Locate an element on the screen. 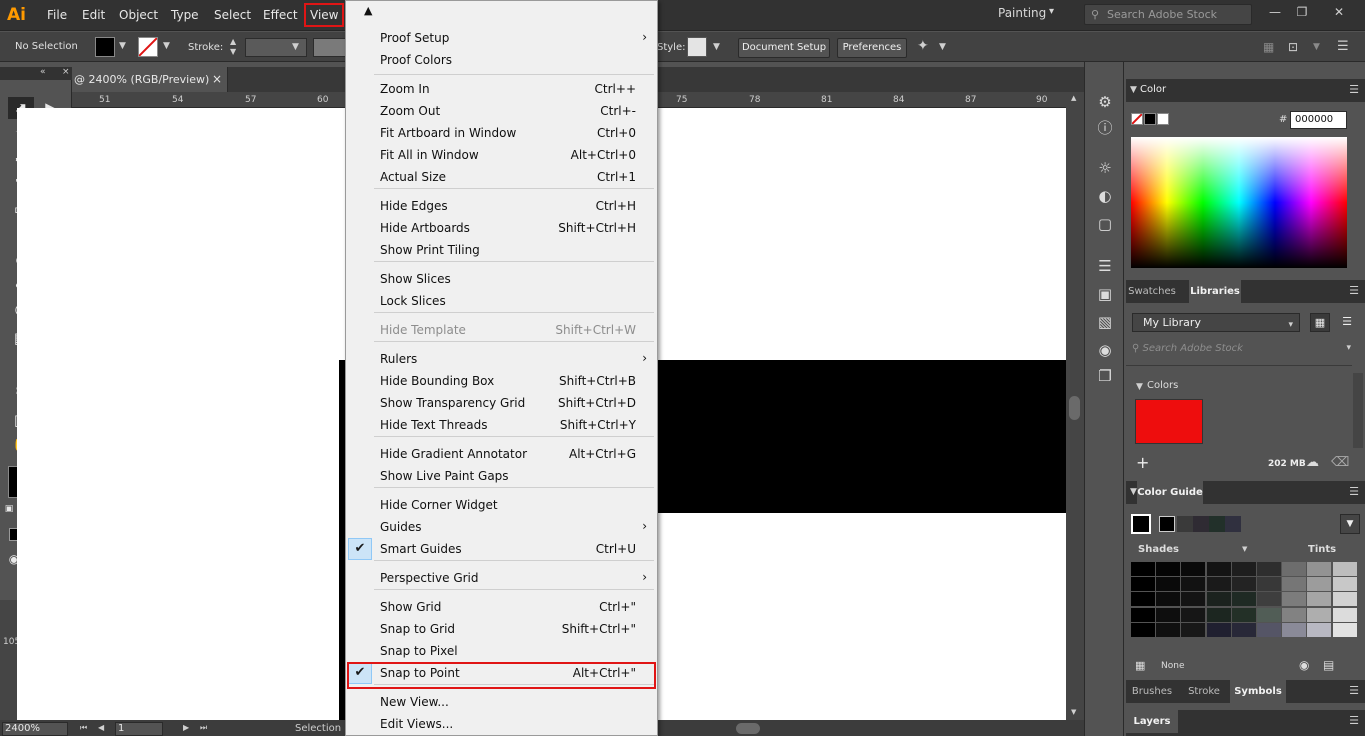 The image size is (1365, 736). menu-item-proof-colors: Proof Colors is located at coordinates (501, 60).